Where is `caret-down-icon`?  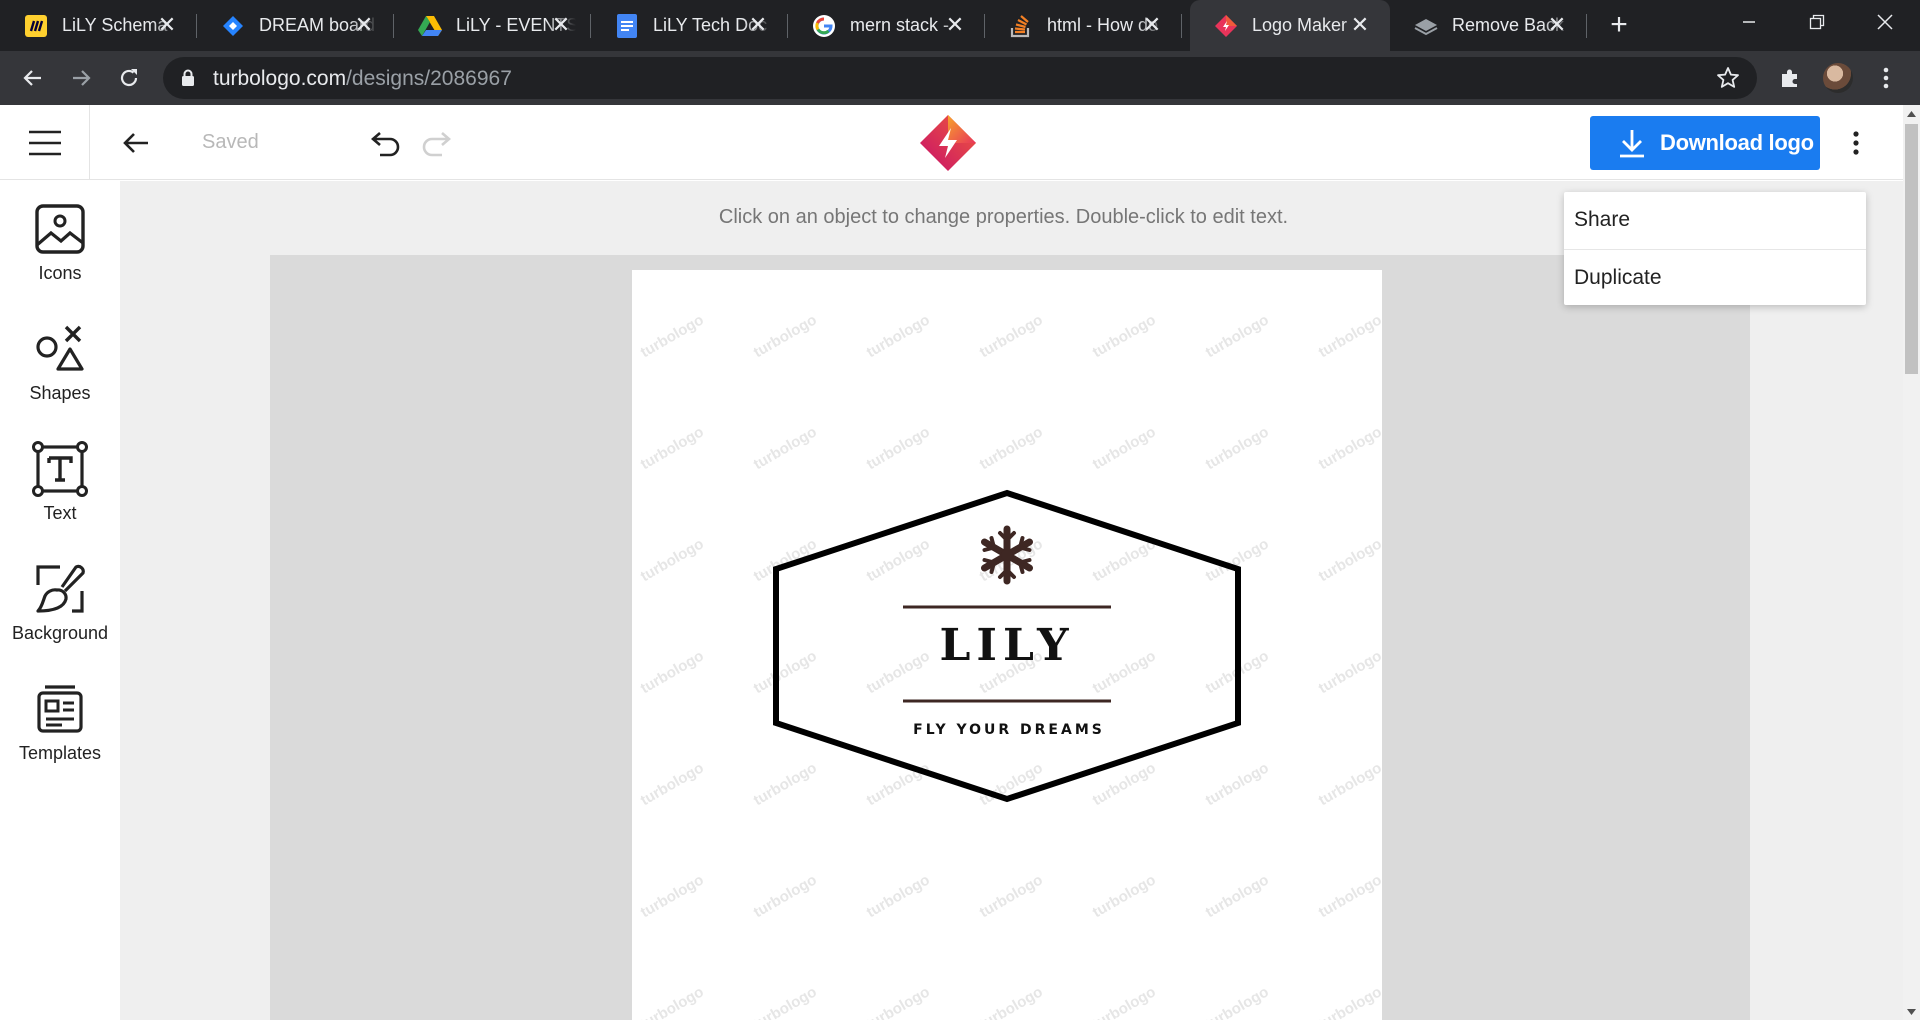 caret-down-icon is located at coordinates (1911, 1011).